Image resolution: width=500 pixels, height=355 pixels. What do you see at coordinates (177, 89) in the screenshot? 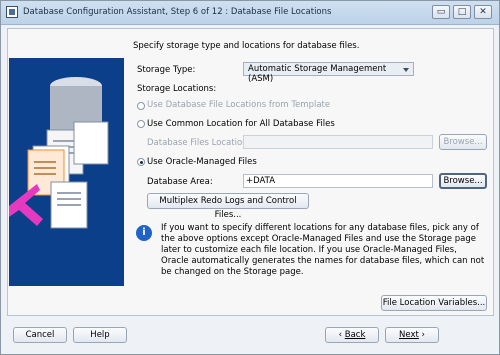
I see `storage-locations-label: Storage Locations:` at bounding box center [177, 89].